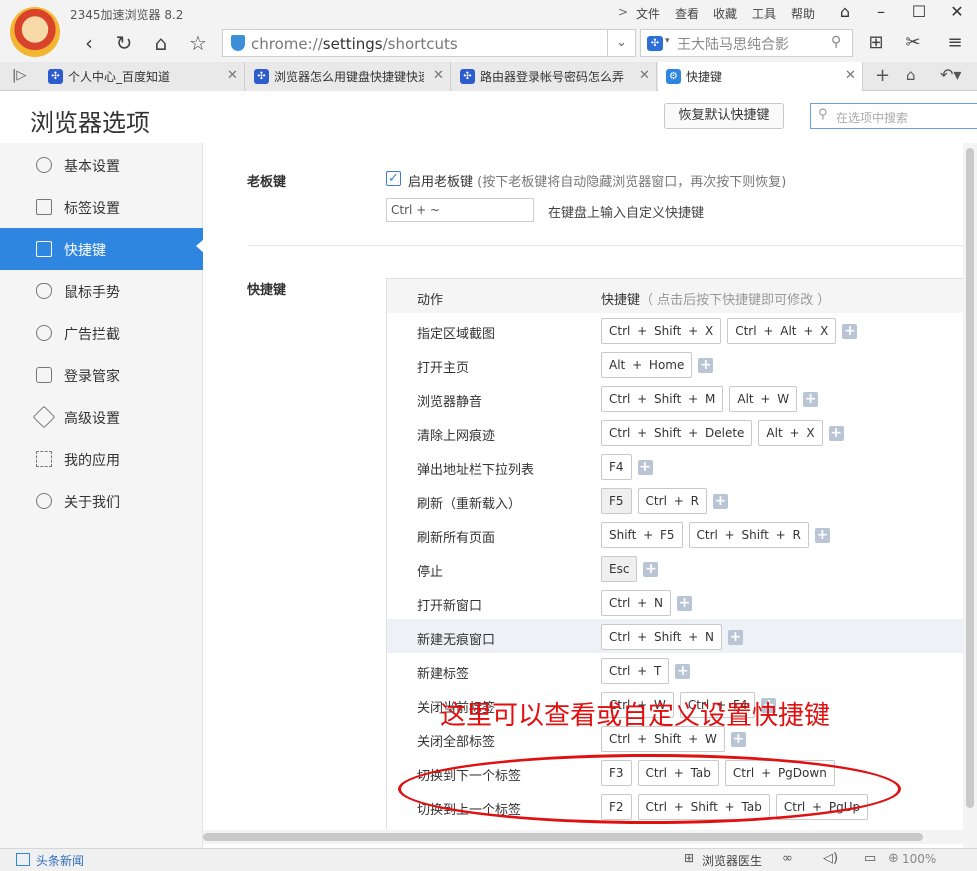 The width and height of the screenshot is (977, 871). Describe the element at coordinates (763, 399) in the screenshot. I see `shortcut-key-box: Alt + W` at that location.